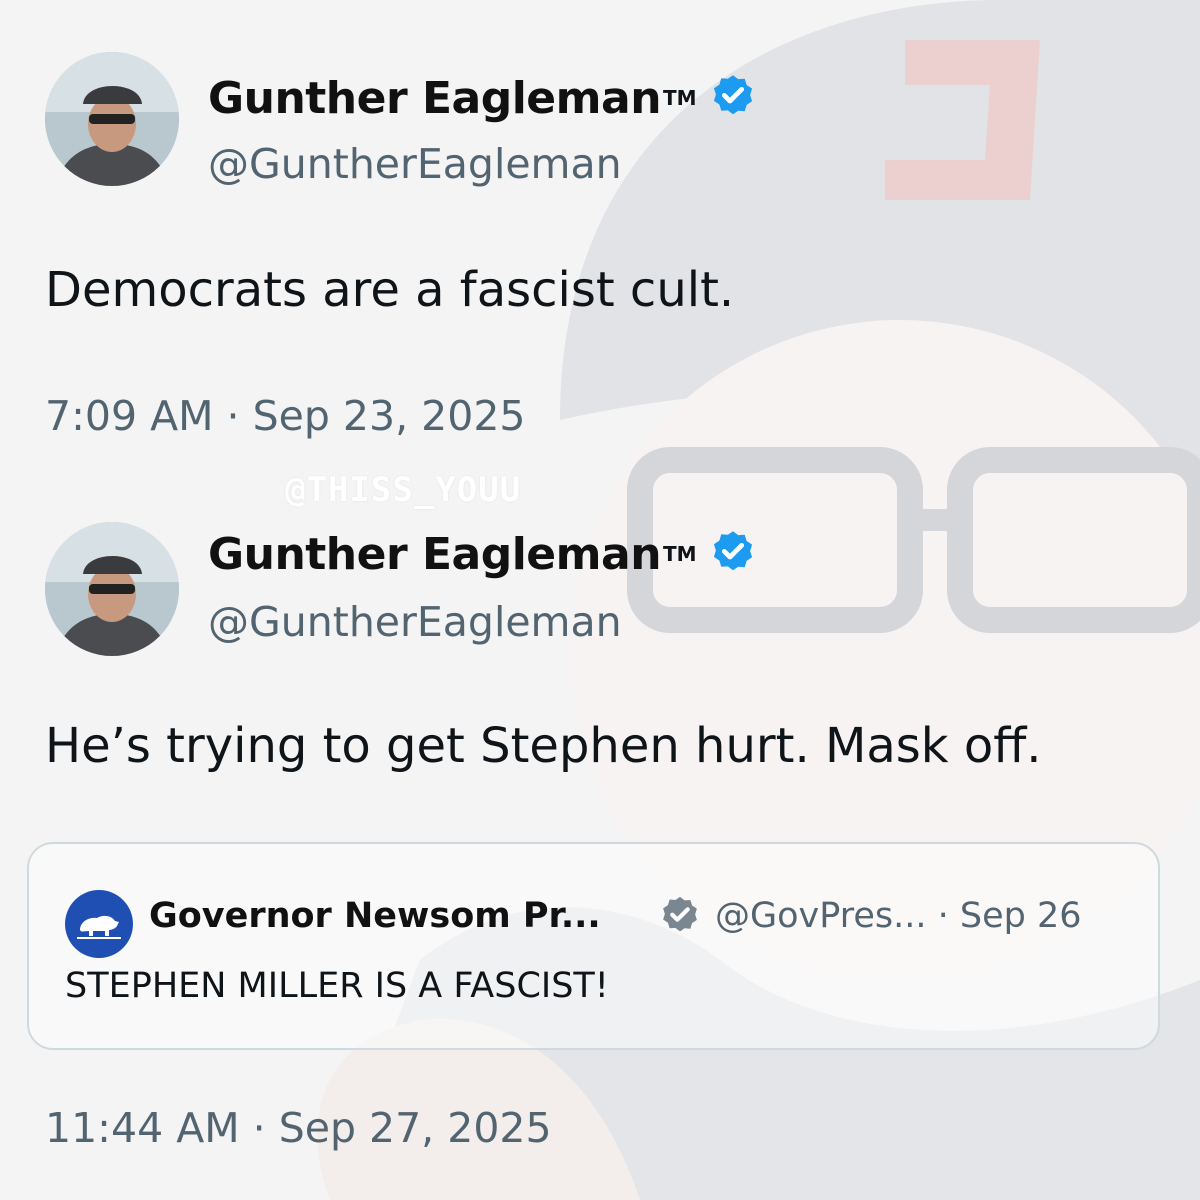  What do you see at coordinates (337, 986) in the screenshot?
I see `quote-text: STEPHEN MILLER IS A FASCIST!` at bounding box center [337, 986].